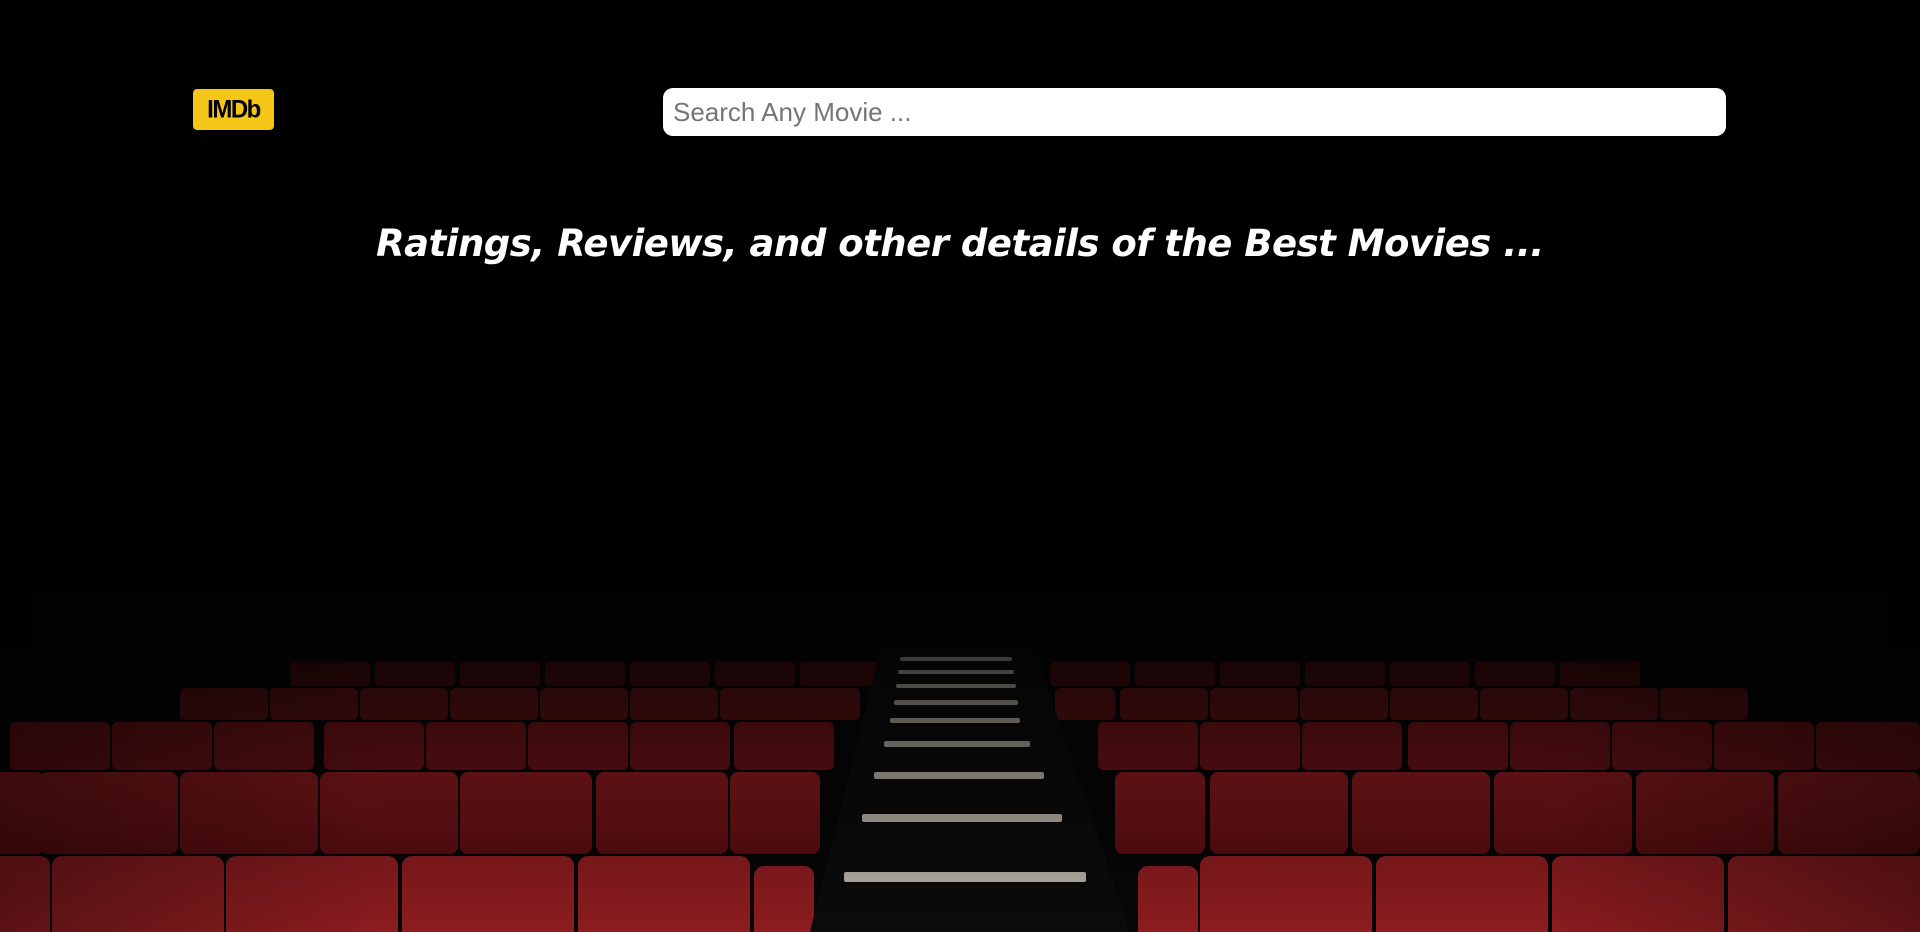  Describe the element at coordinates (233, 109) in the screenshot. I see `imdb-logo: IMDb` at that location.